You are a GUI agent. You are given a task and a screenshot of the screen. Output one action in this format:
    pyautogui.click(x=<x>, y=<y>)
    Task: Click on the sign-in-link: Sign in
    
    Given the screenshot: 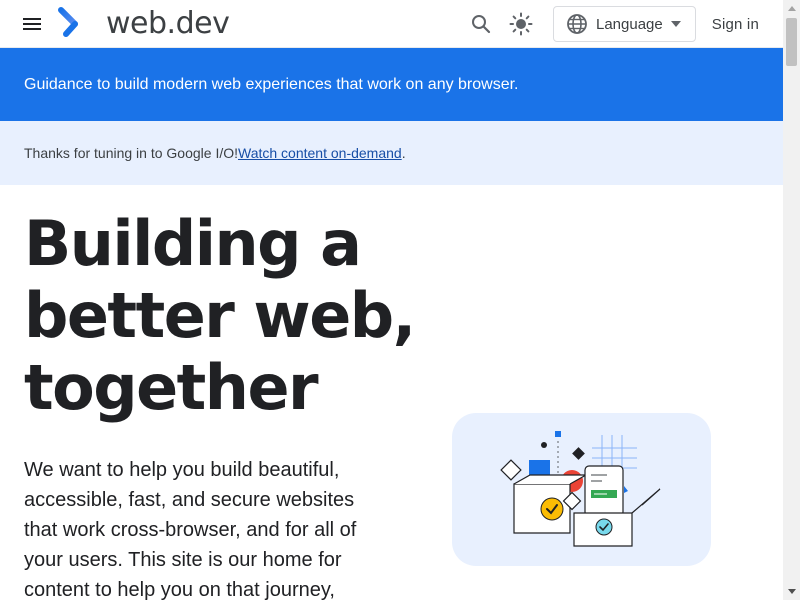 What is the action you would take?
    pyautogui.click(x=735, y=24)
    